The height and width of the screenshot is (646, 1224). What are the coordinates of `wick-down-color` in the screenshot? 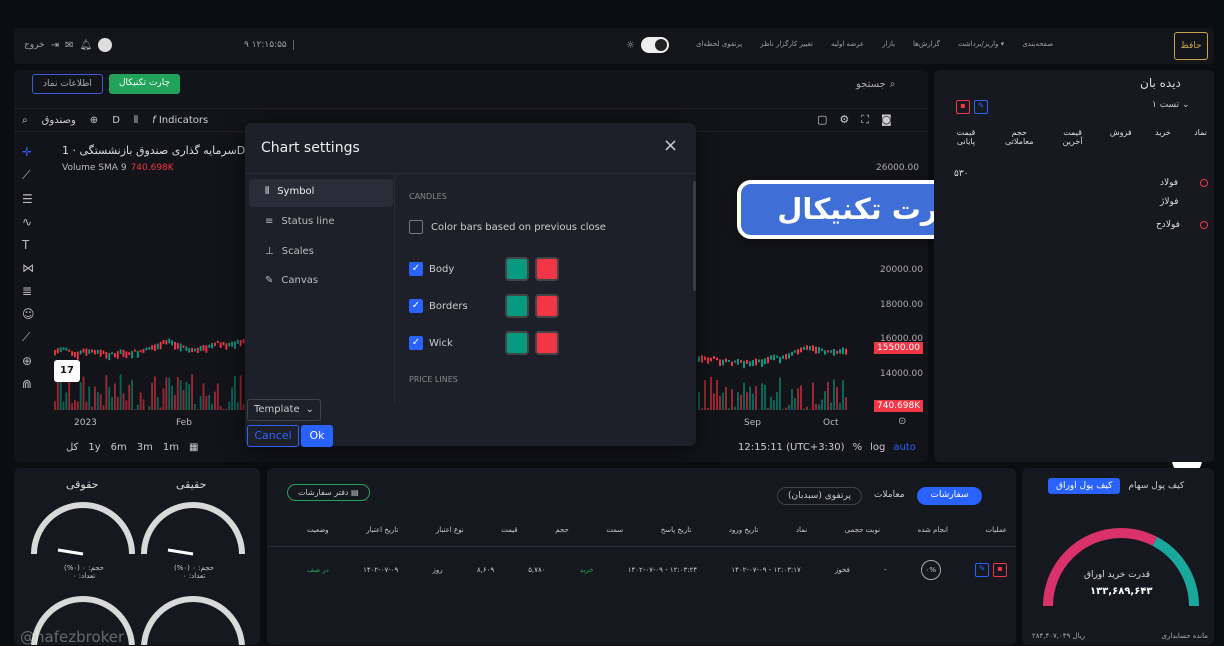 It's located at (547, 343).